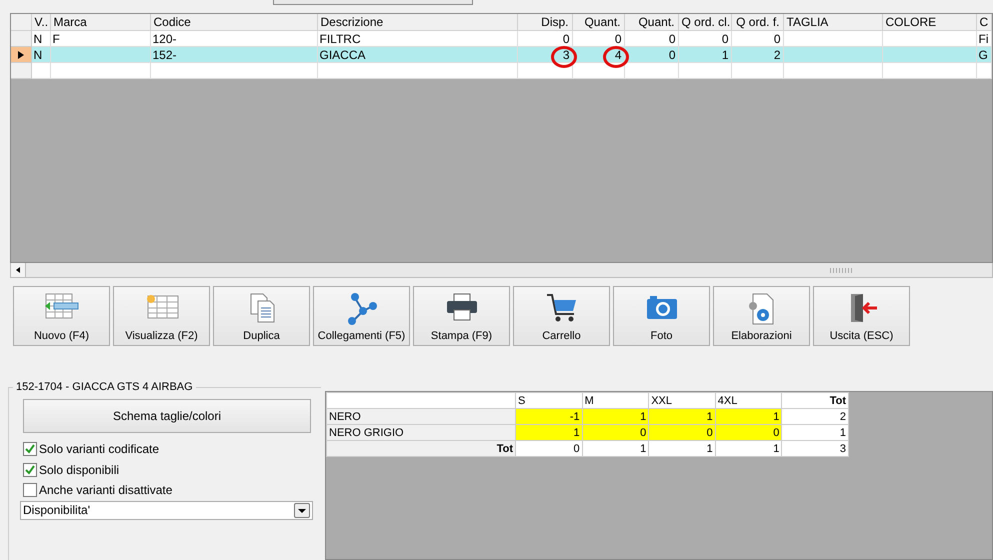 The image size is (993, 560). What do you see at coordinates (167, 416) in the screenshot?
I see `schema-button: Schema taglie/colori` at bounding box center [167, 416].